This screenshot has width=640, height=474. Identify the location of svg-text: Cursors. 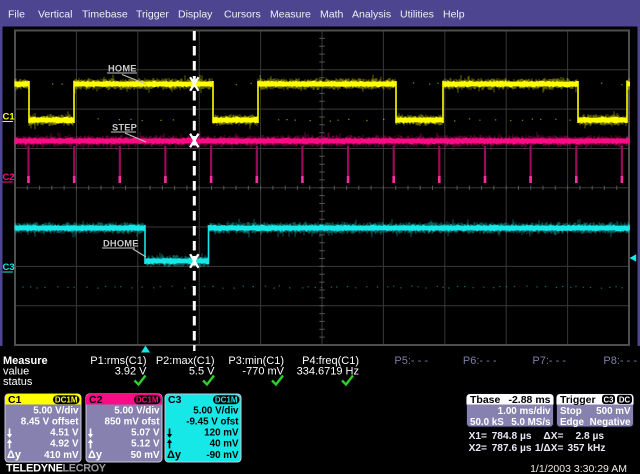
(242, 15).